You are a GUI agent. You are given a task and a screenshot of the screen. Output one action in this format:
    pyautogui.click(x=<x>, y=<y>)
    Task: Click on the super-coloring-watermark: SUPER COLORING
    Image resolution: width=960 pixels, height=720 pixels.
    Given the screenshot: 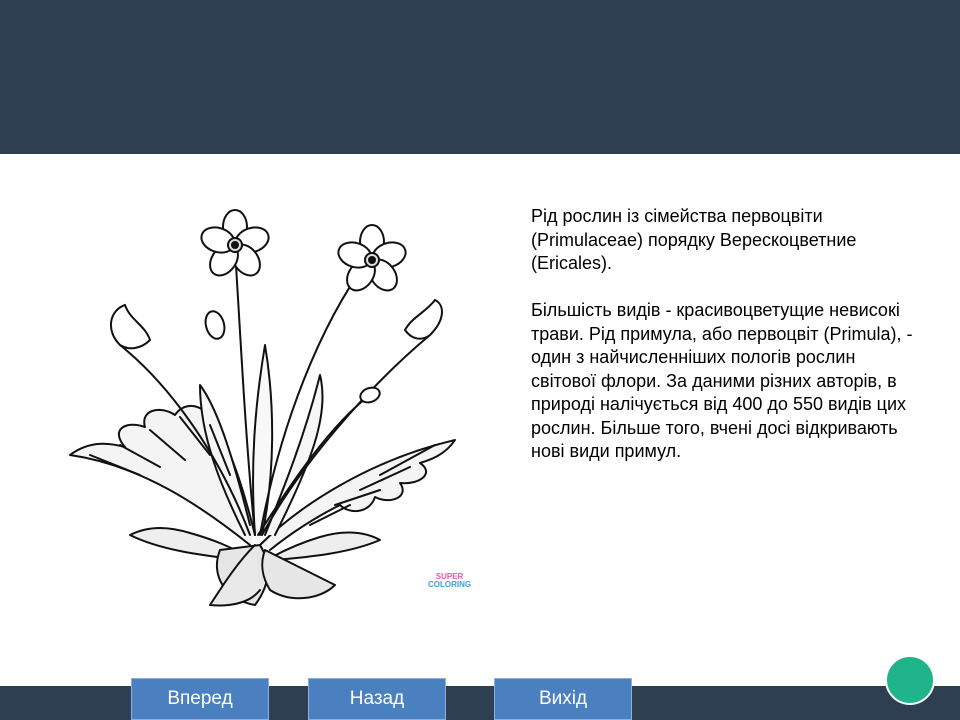 What is the action you would take?
    pyautogui.click(x=449, y=581)
    